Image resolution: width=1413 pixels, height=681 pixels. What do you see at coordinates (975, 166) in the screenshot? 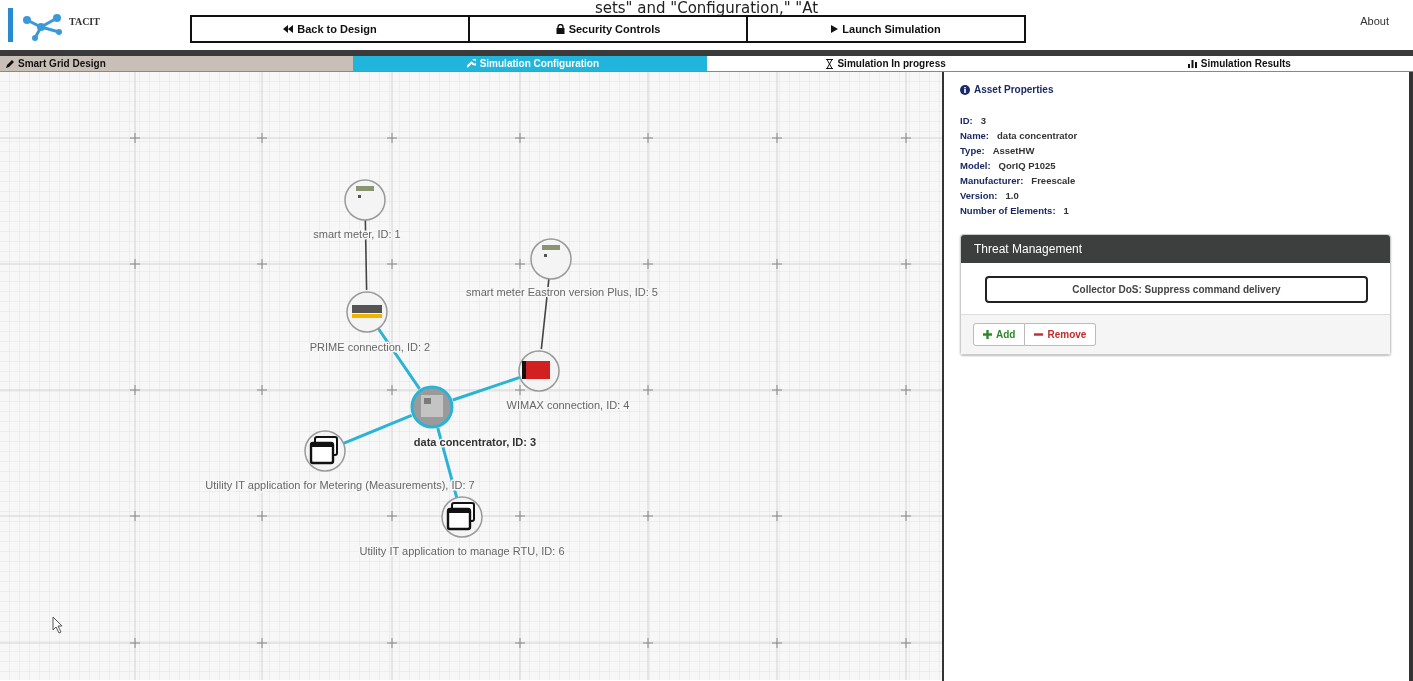
I see `property-label: Model:` at bounding box center [975, 166].